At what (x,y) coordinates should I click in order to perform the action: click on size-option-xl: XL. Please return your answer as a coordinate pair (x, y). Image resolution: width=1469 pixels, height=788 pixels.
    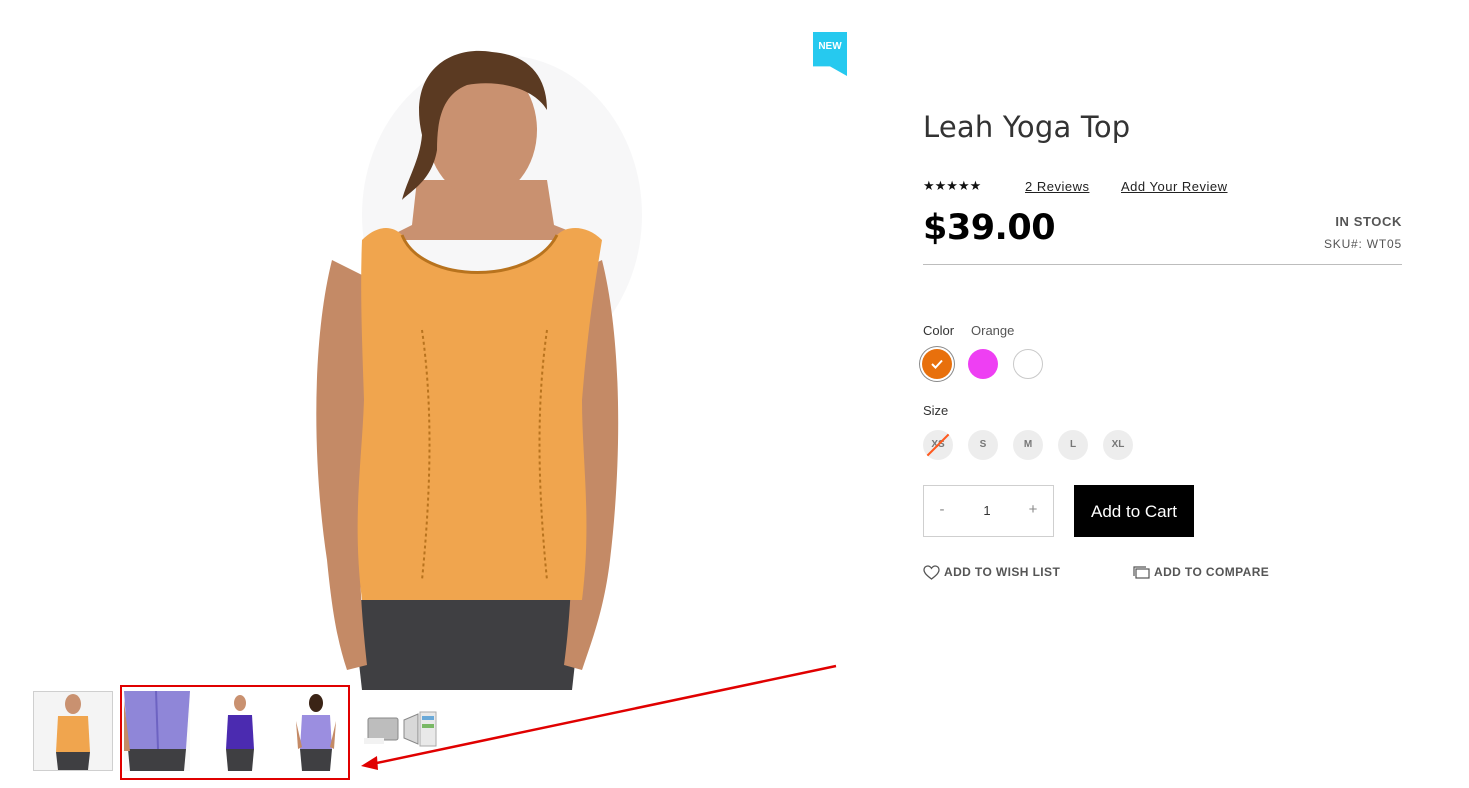
    Looking at the image, I should click on (1118, 445).